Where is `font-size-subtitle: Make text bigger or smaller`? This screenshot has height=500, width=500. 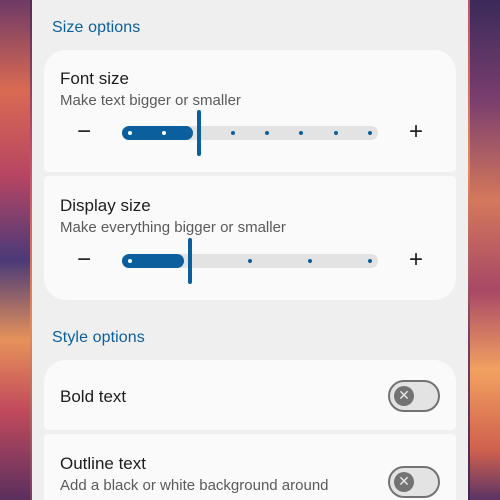 font-size-subtitle: Make text bigger or smaller is located at coordinates (150, 100).